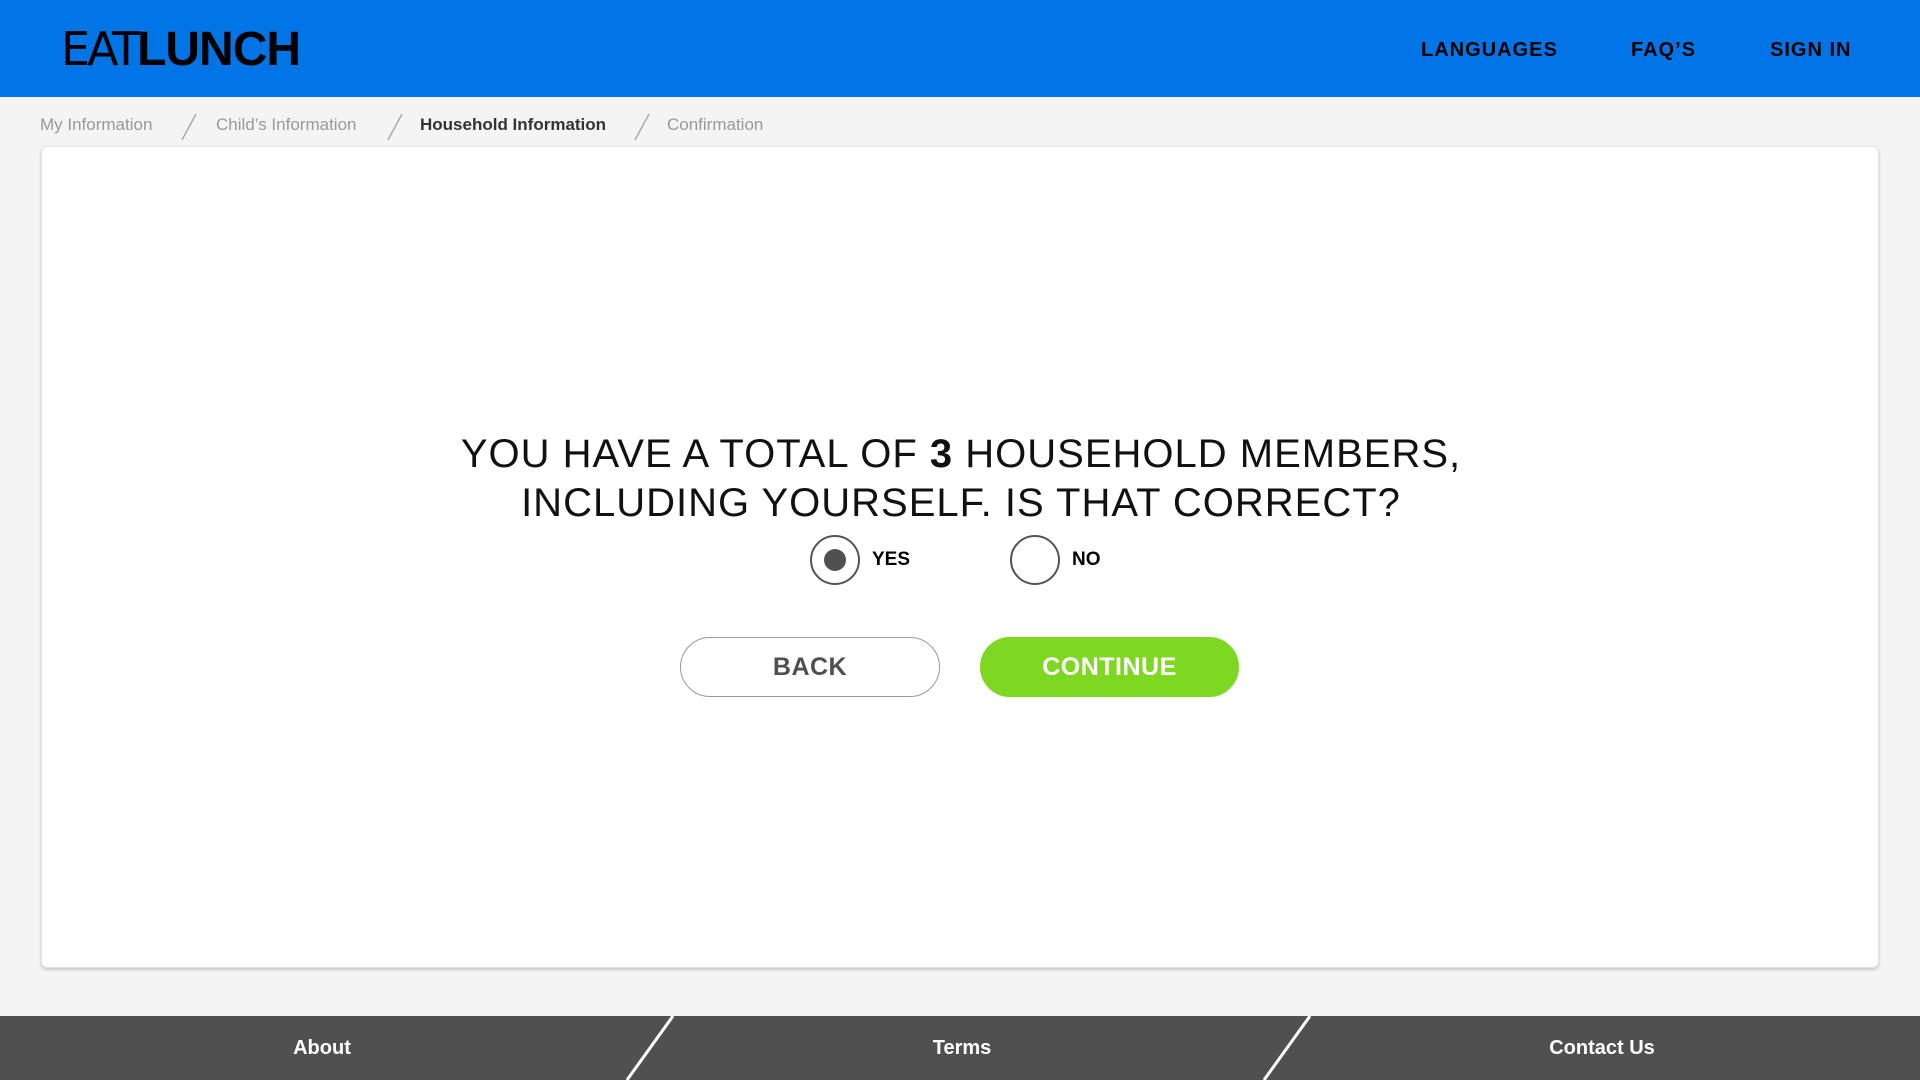  What do you see at coordinates (960, 48) in the screenshot?
I see `top-header: EATLUNCH LANGUAGES FAQ’S SIGN IN` at bounding box center [960, 48].